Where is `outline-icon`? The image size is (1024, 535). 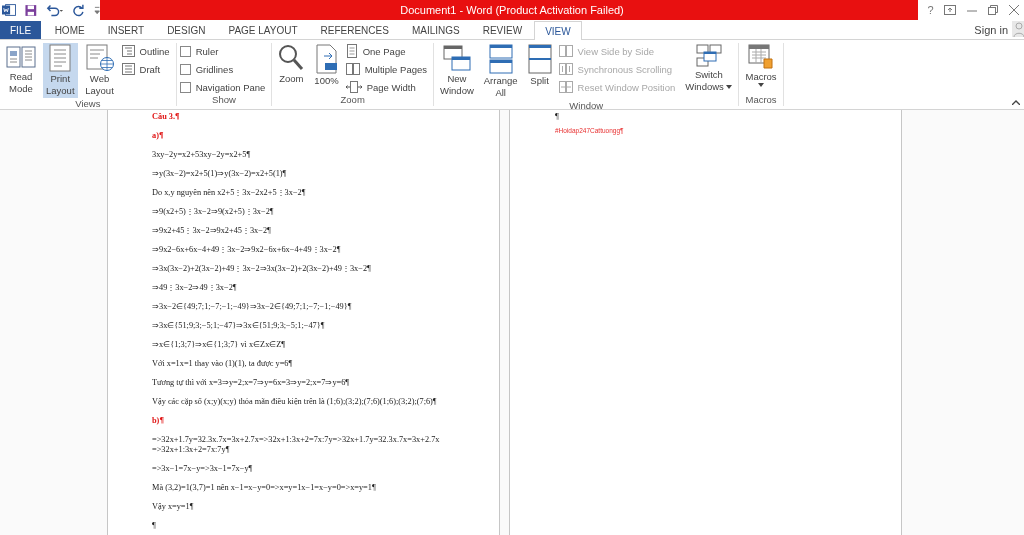
outline-icon is located at coordinates (128, 51).